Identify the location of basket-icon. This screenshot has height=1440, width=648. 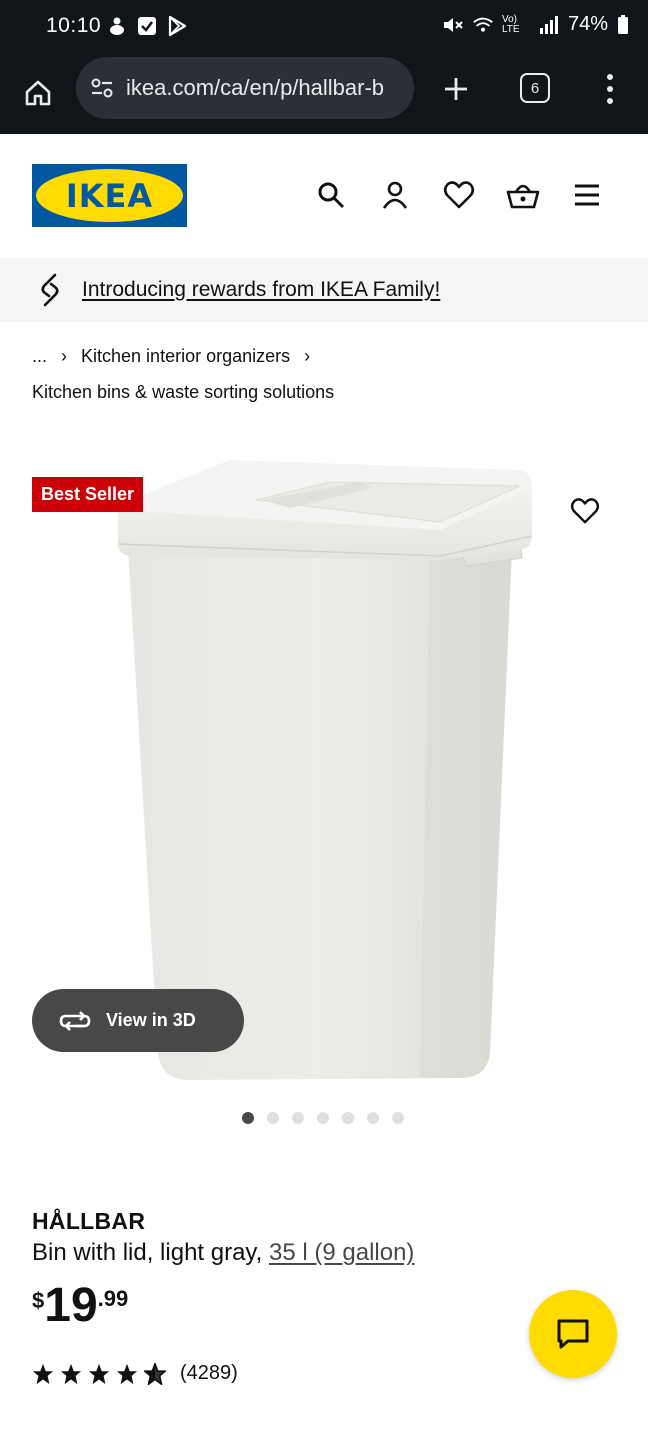
(523, 196).